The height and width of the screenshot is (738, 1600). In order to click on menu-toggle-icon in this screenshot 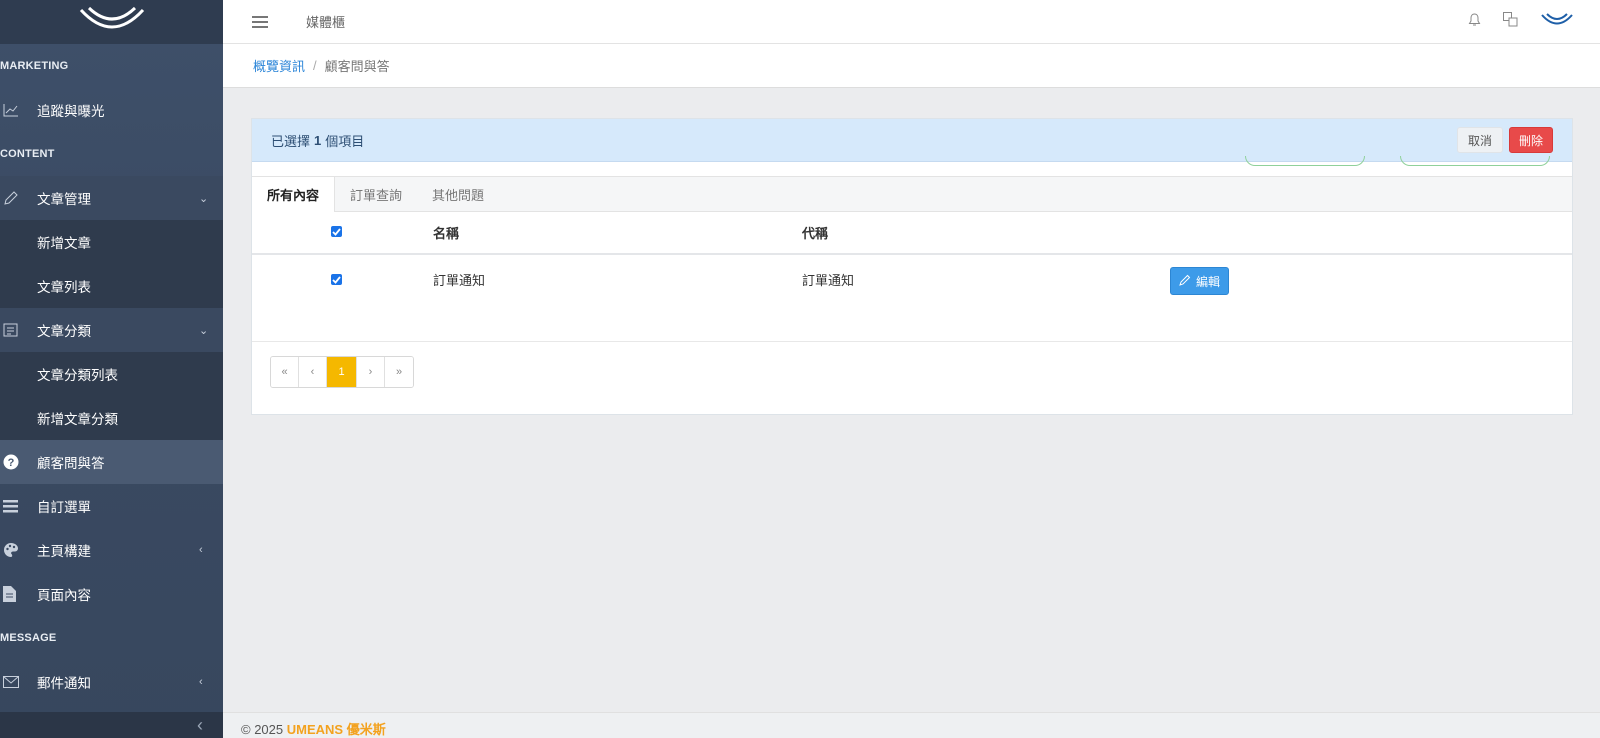, I will do `click(260, 21)`.